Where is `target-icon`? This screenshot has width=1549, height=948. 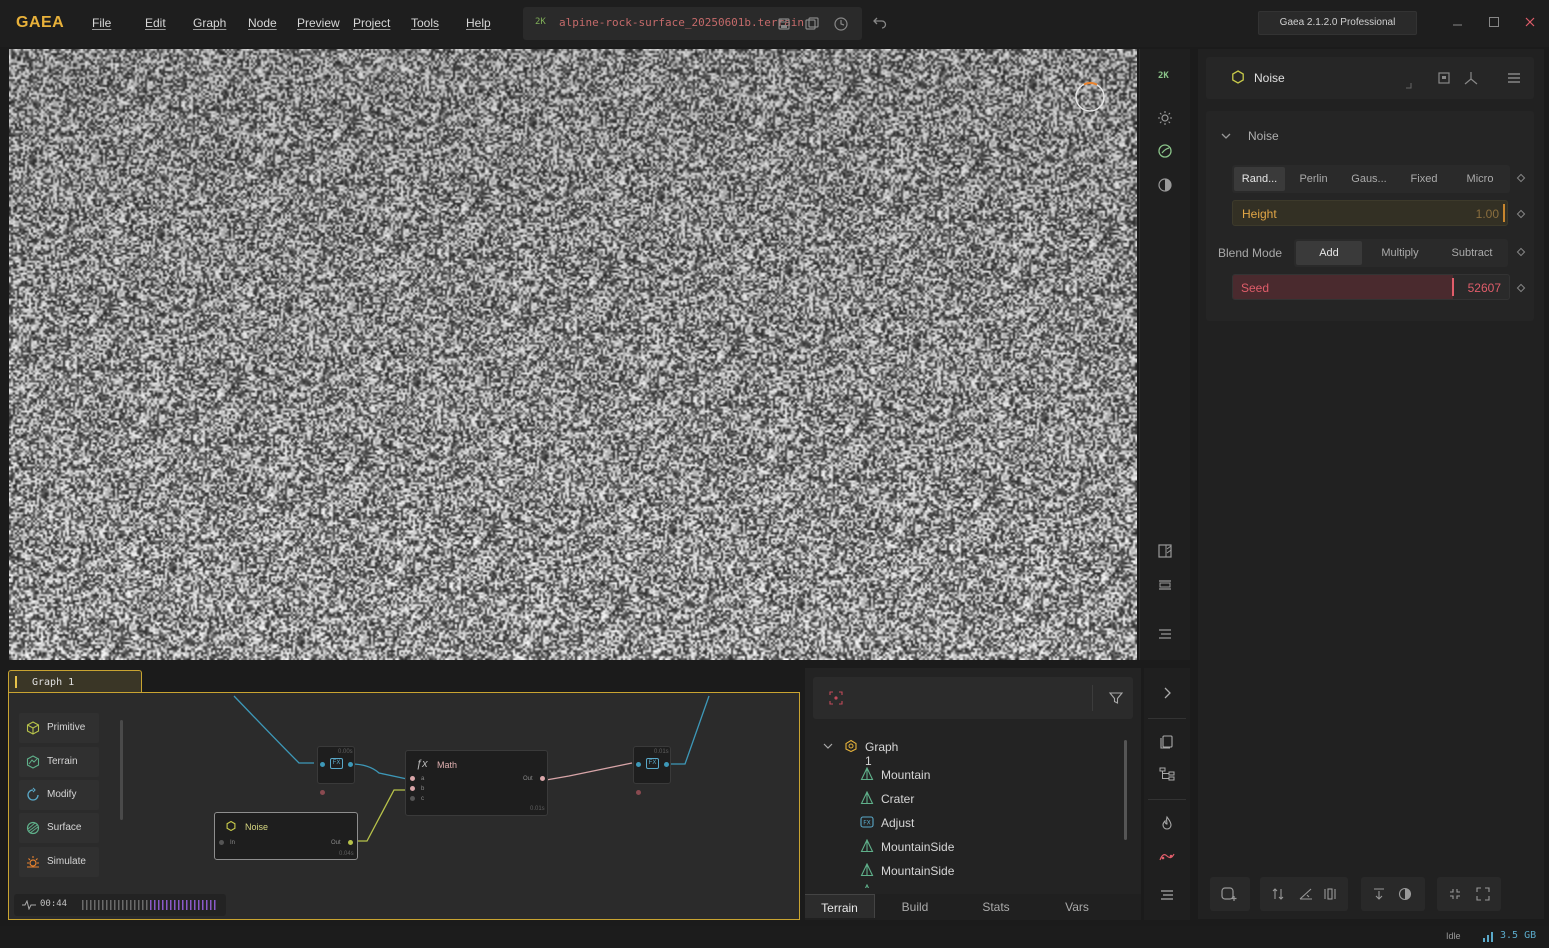 target-icon is located at coordinates (836, 698).